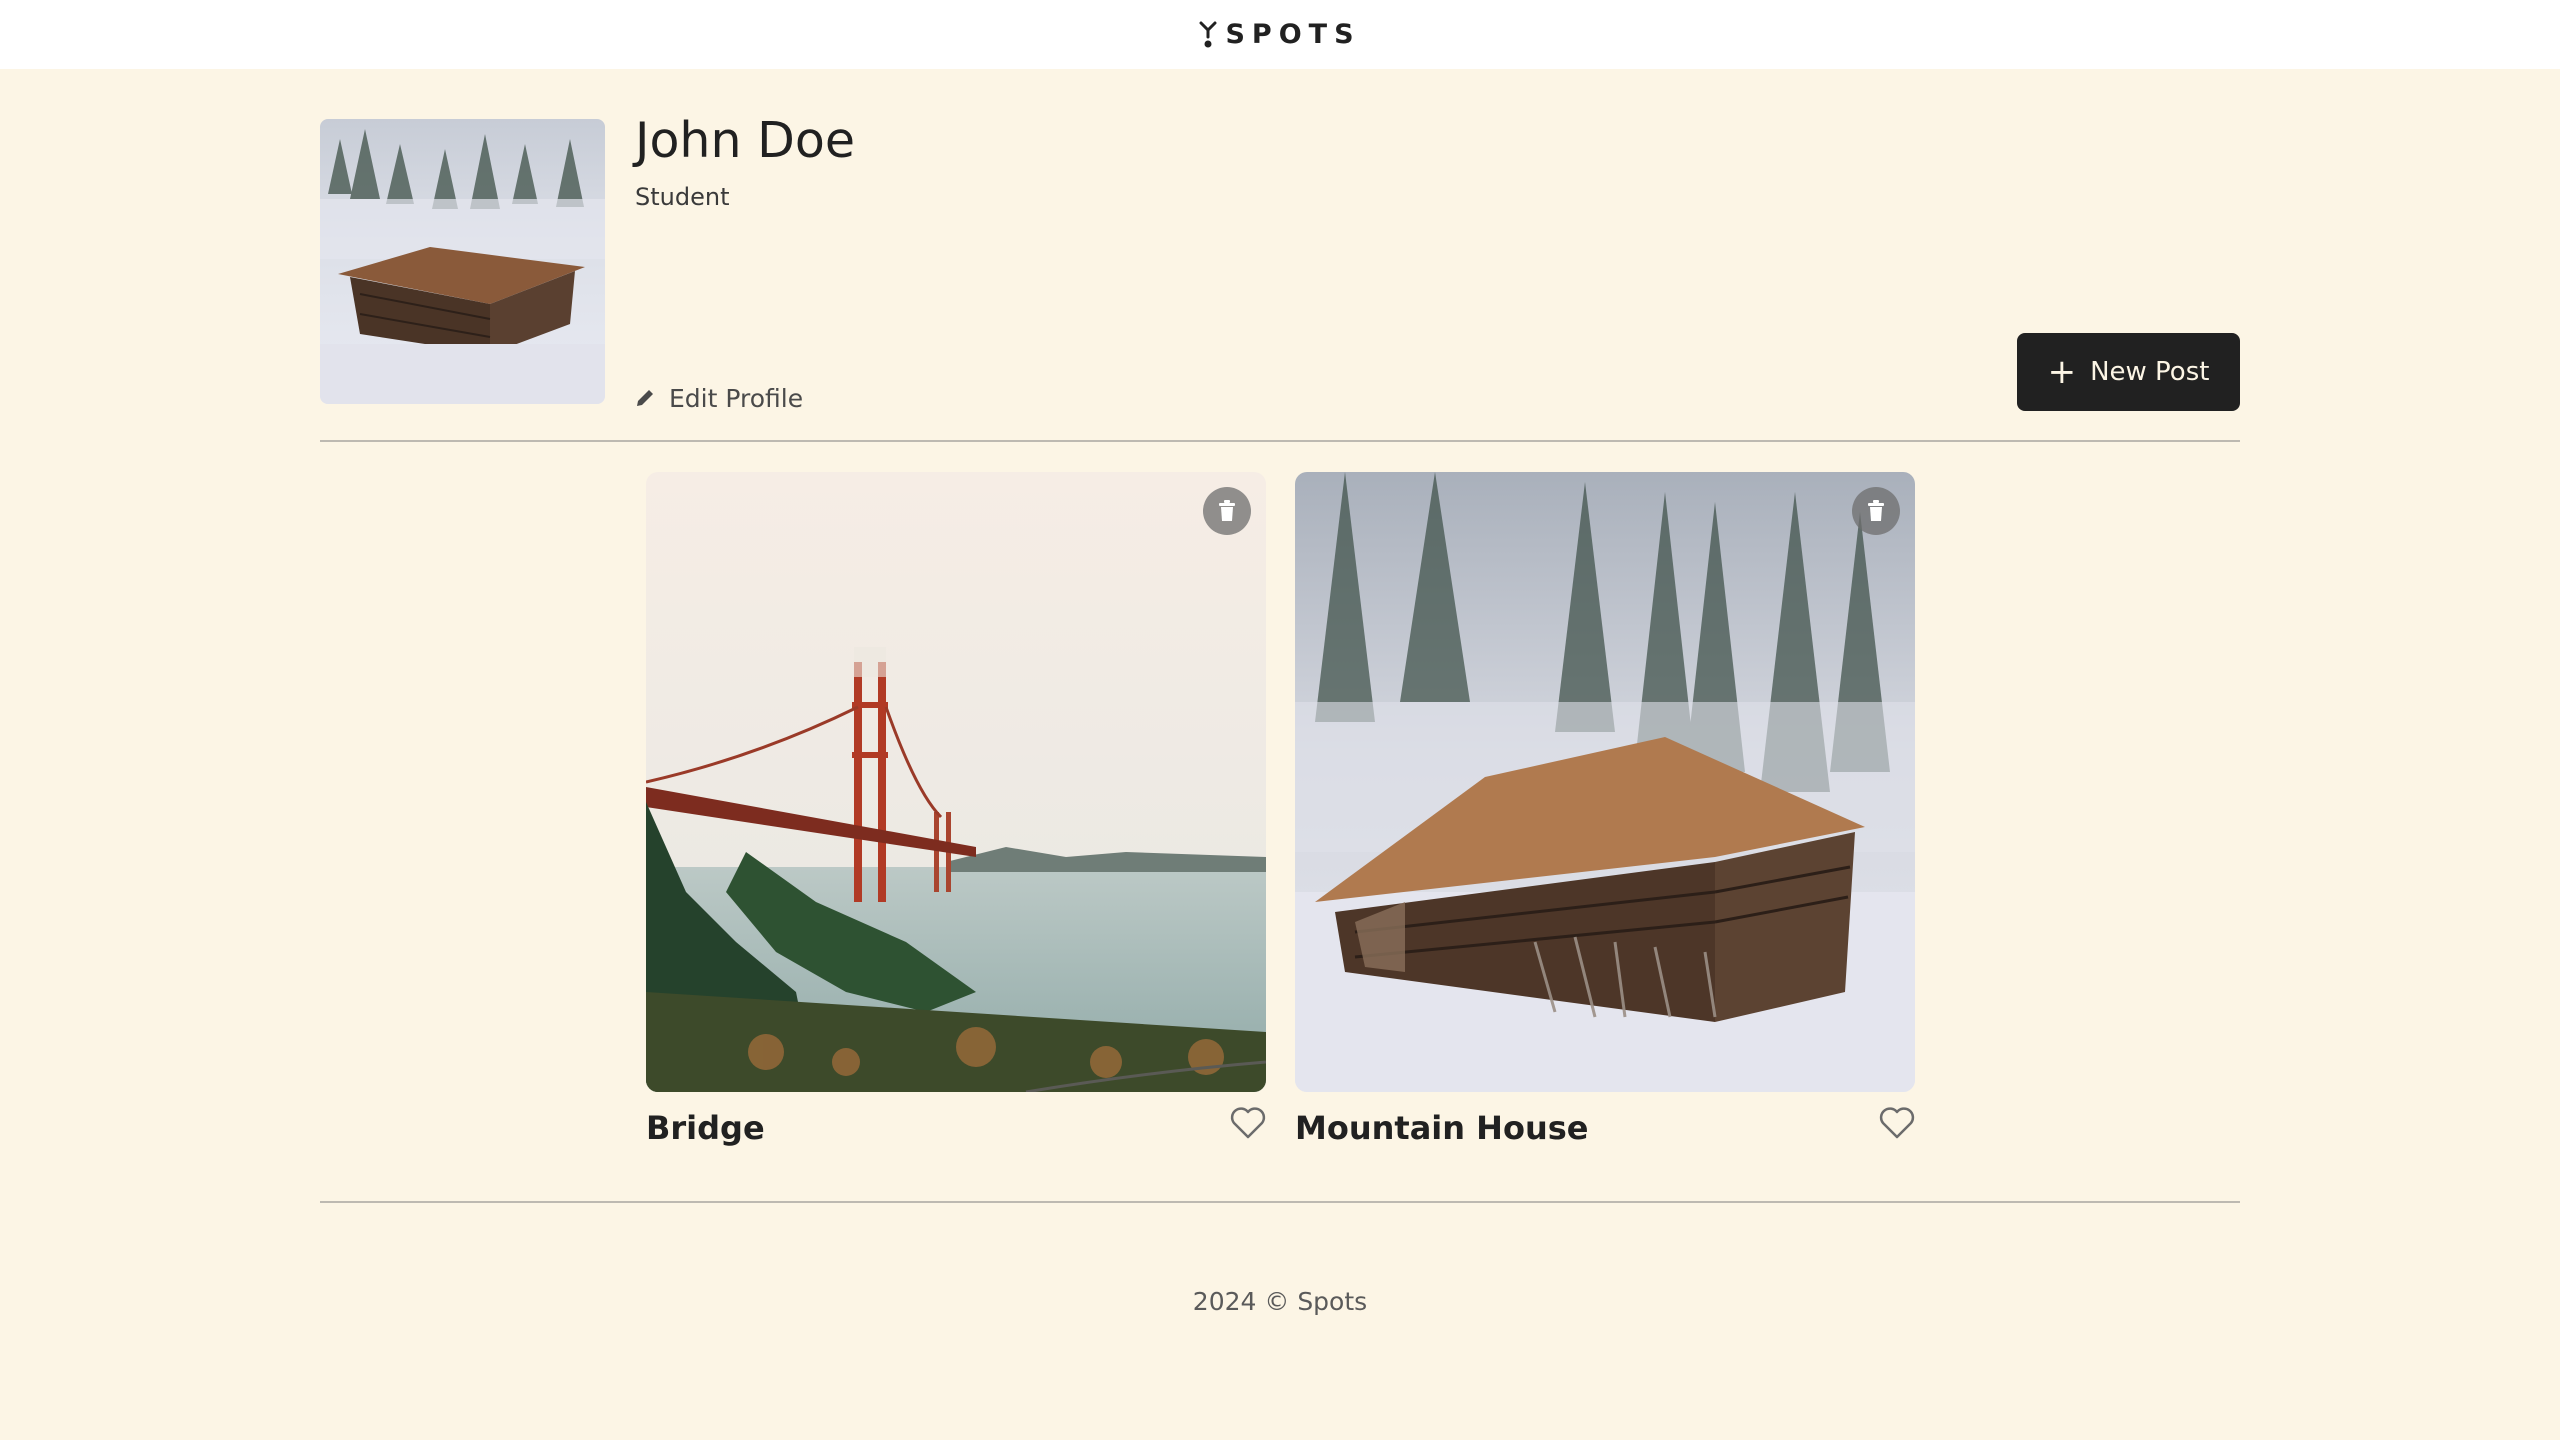 The image size is (2560, 1440). What do you see at coordinates (1293, 34) in the screenshot?
I see `logo-text: SPOTS` at bounding box center [1293, 34].